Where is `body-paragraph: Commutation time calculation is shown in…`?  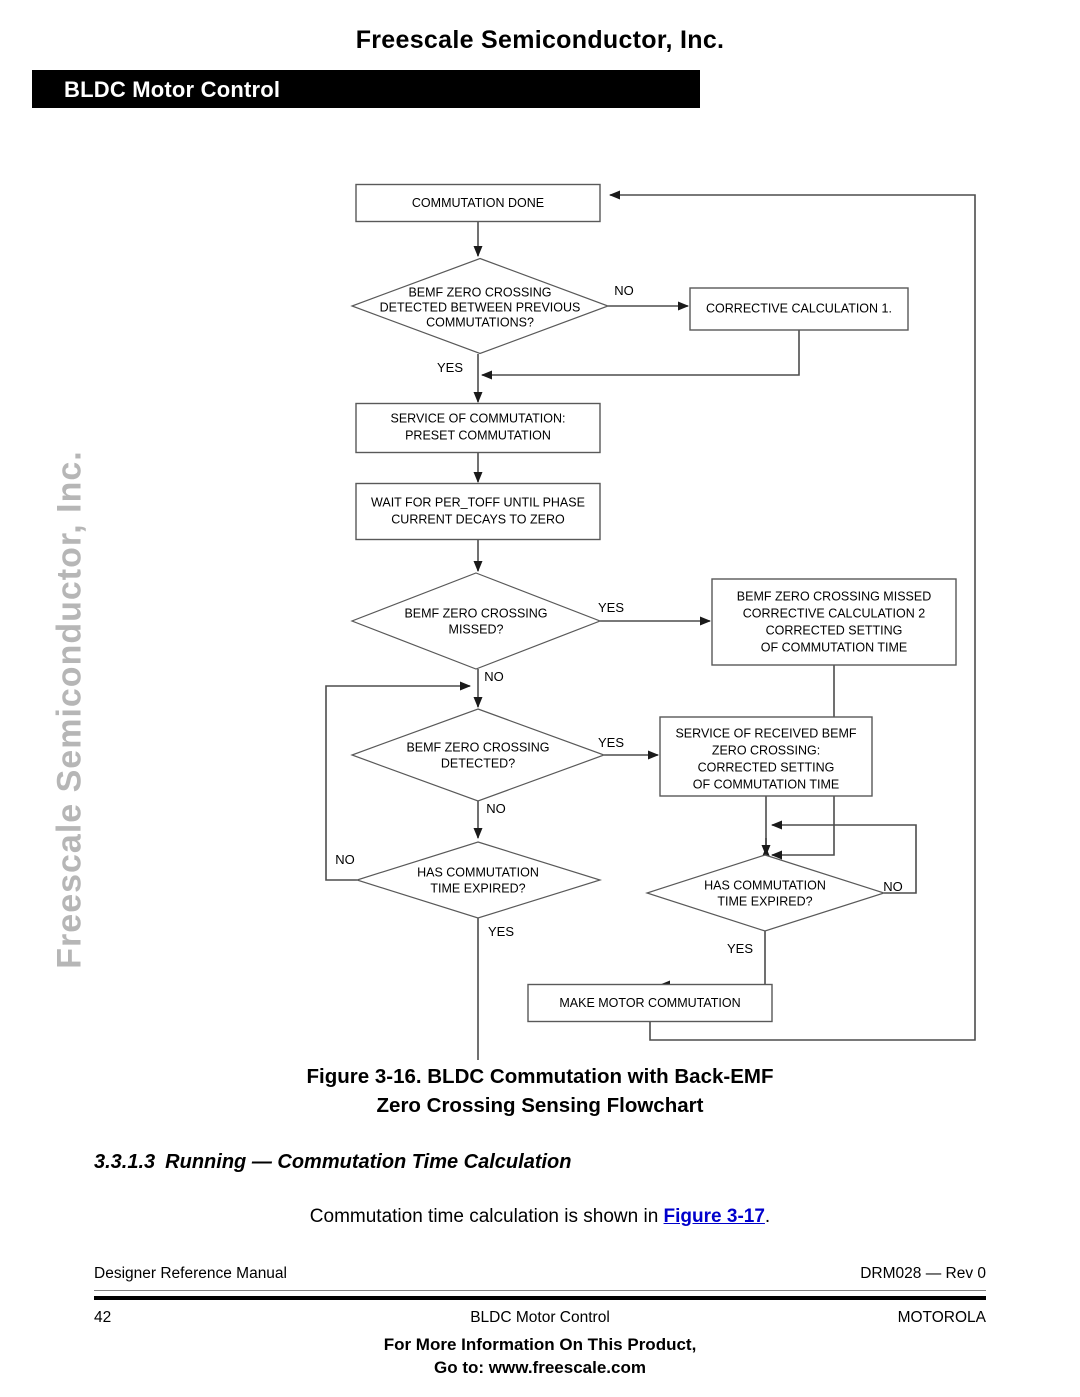 body-paragraph: Commutation time calculation is shown in… is located at coordinates (540, 1217).